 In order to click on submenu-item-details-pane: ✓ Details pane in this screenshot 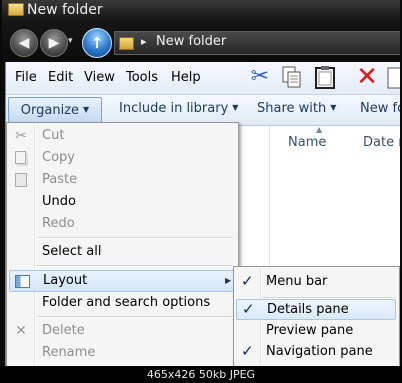, I will do `click(316, 309)`.